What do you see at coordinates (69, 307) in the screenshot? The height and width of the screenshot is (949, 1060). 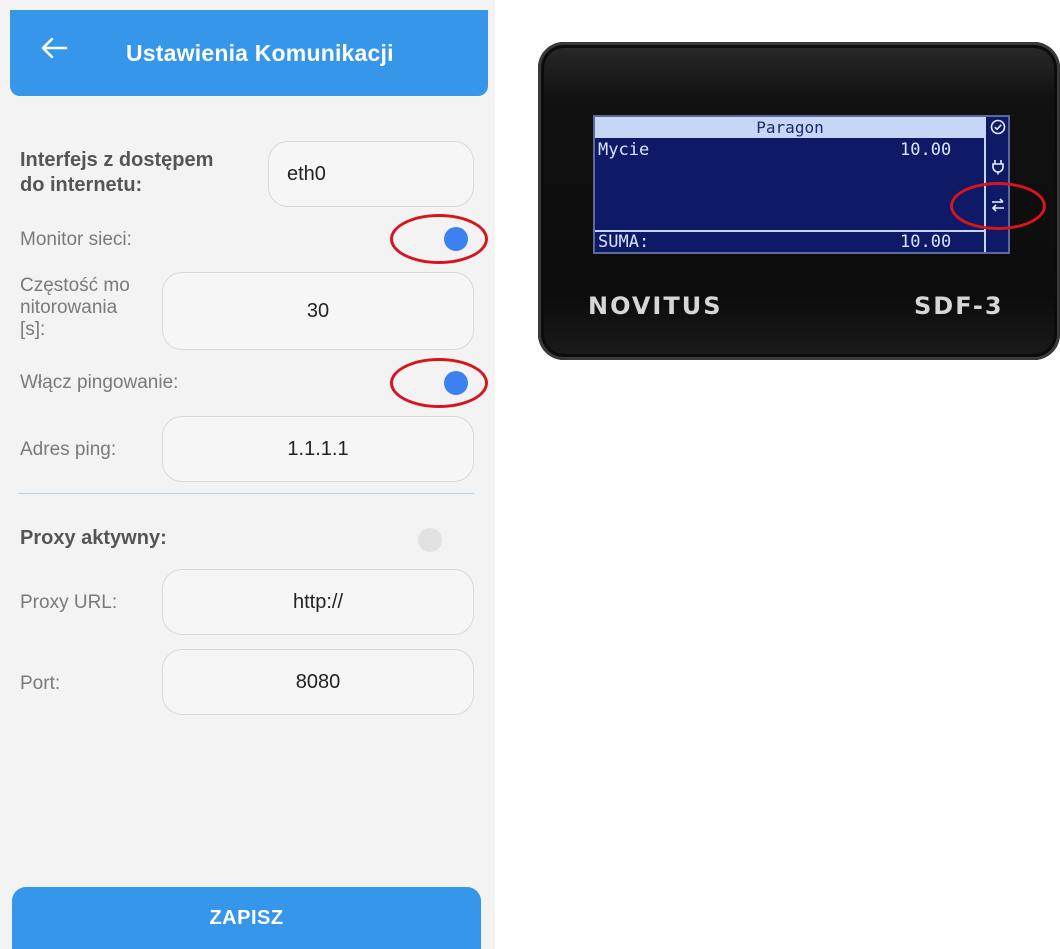 I see `monitor-frequency-label-line2: nitorowania` at bounding box center [69, 307].